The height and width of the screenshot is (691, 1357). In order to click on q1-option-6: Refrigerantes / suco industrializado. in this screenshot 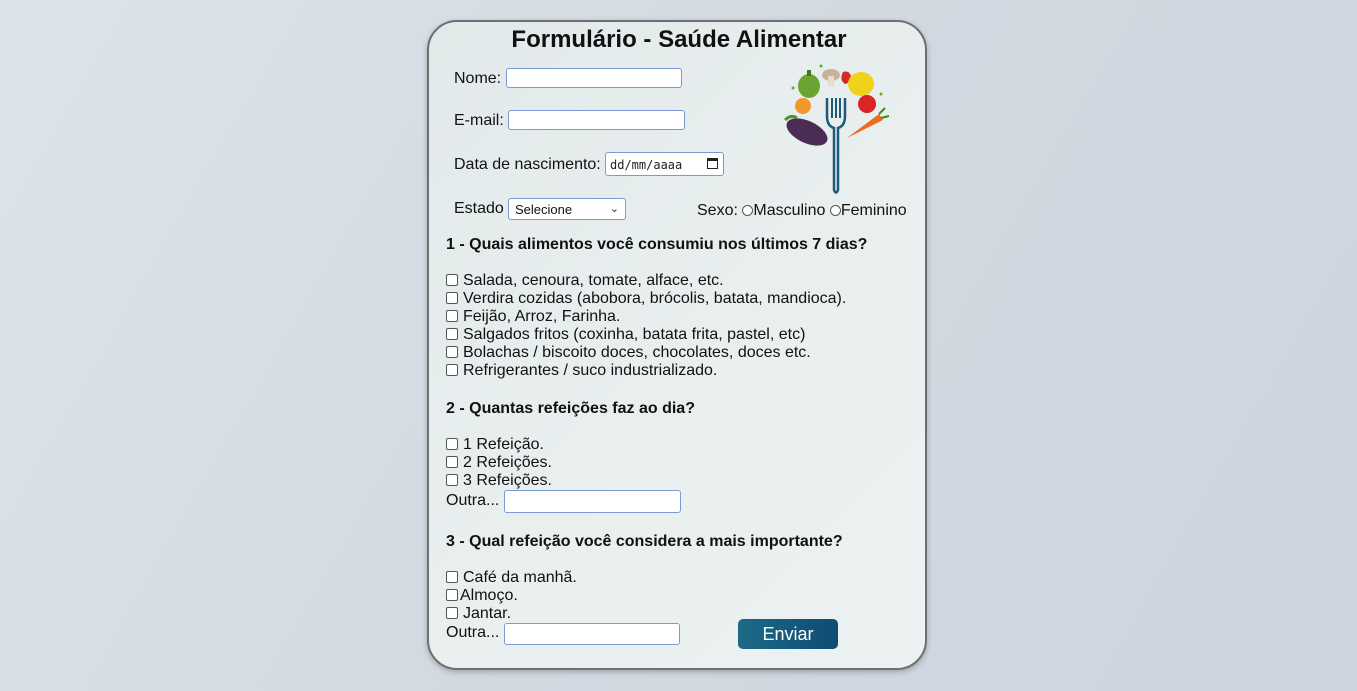, I will do `click(581, 371)`.